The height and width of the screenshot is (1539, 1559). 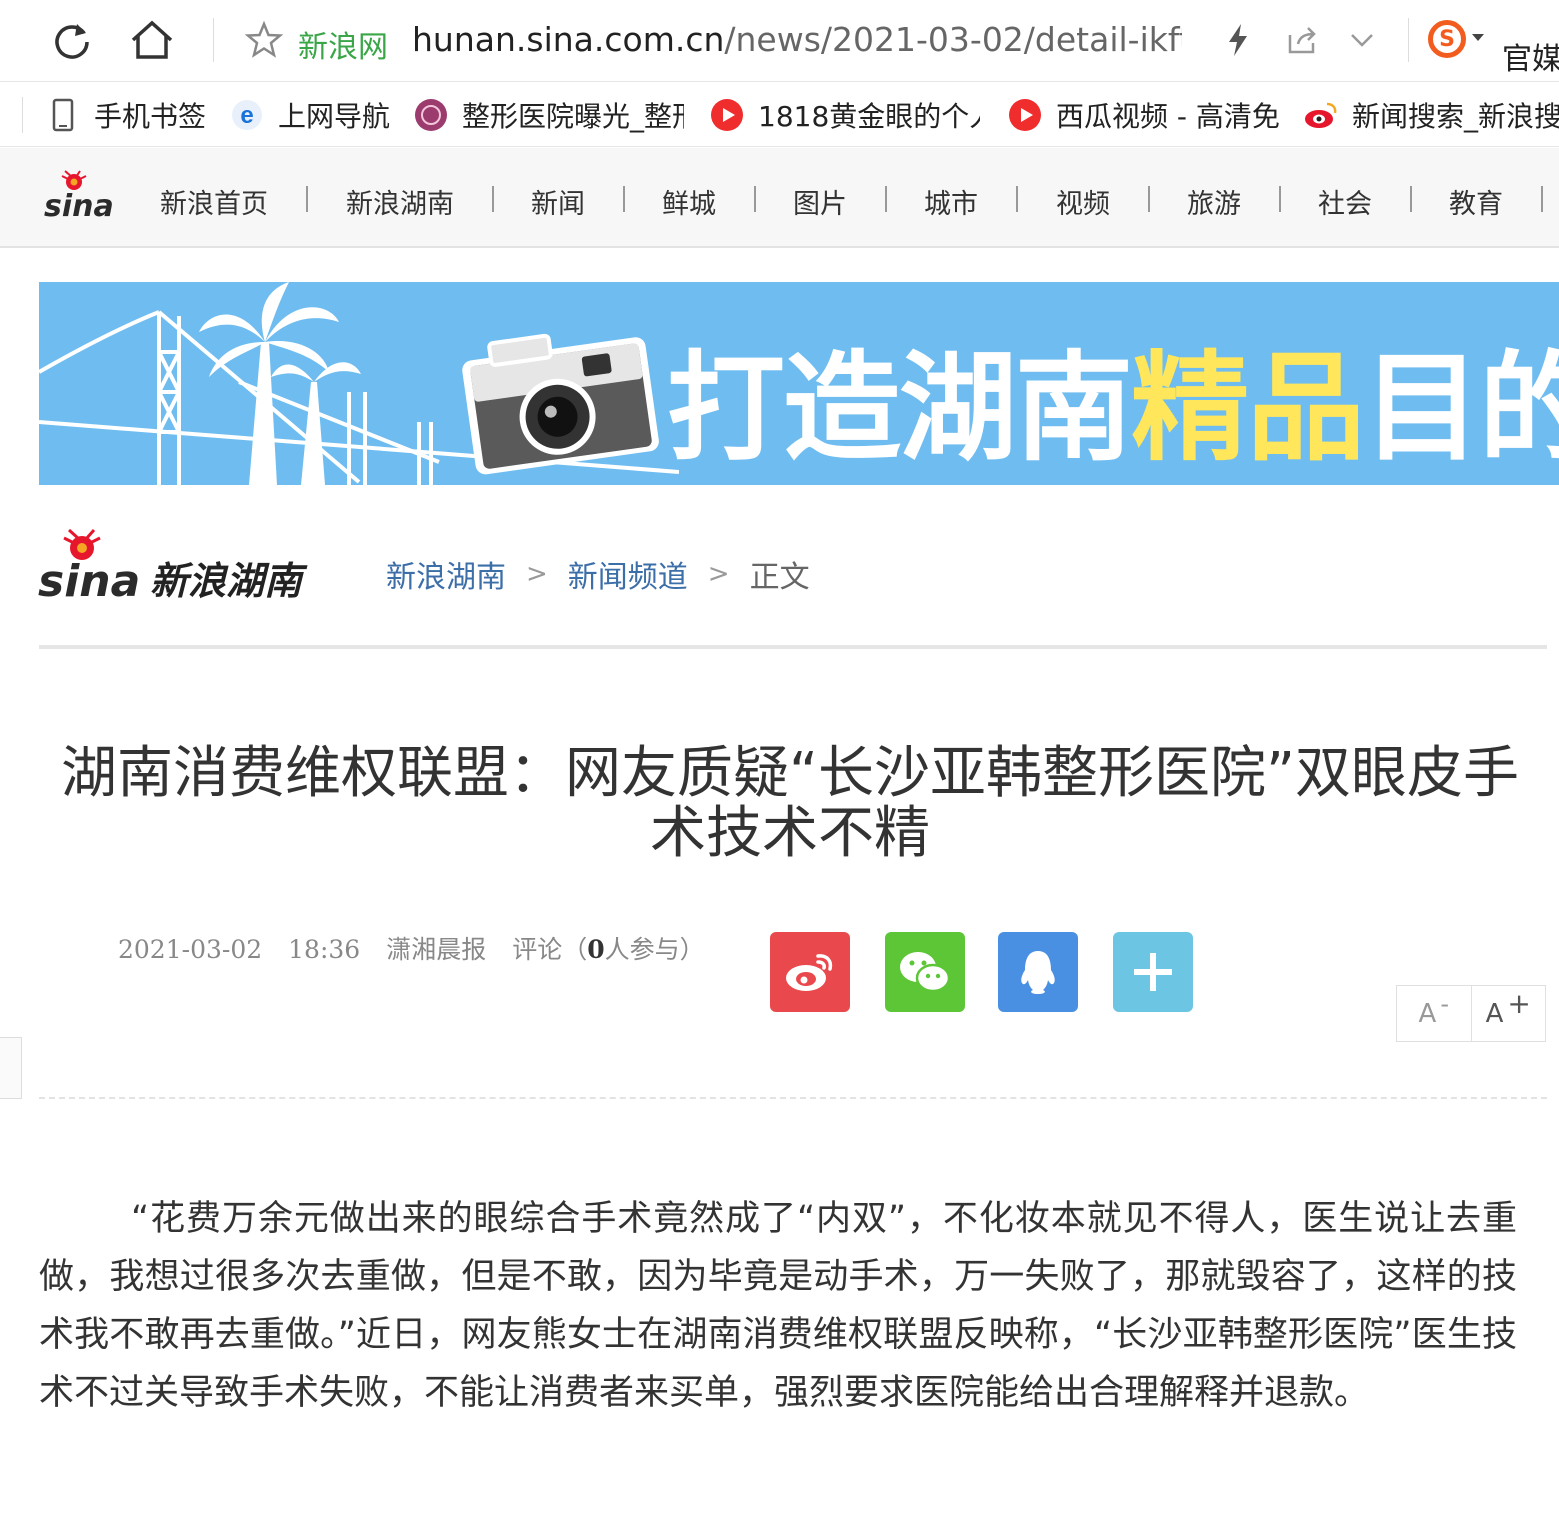 I want to click on nav-item-city: 城市, so click(x=951, y=201).